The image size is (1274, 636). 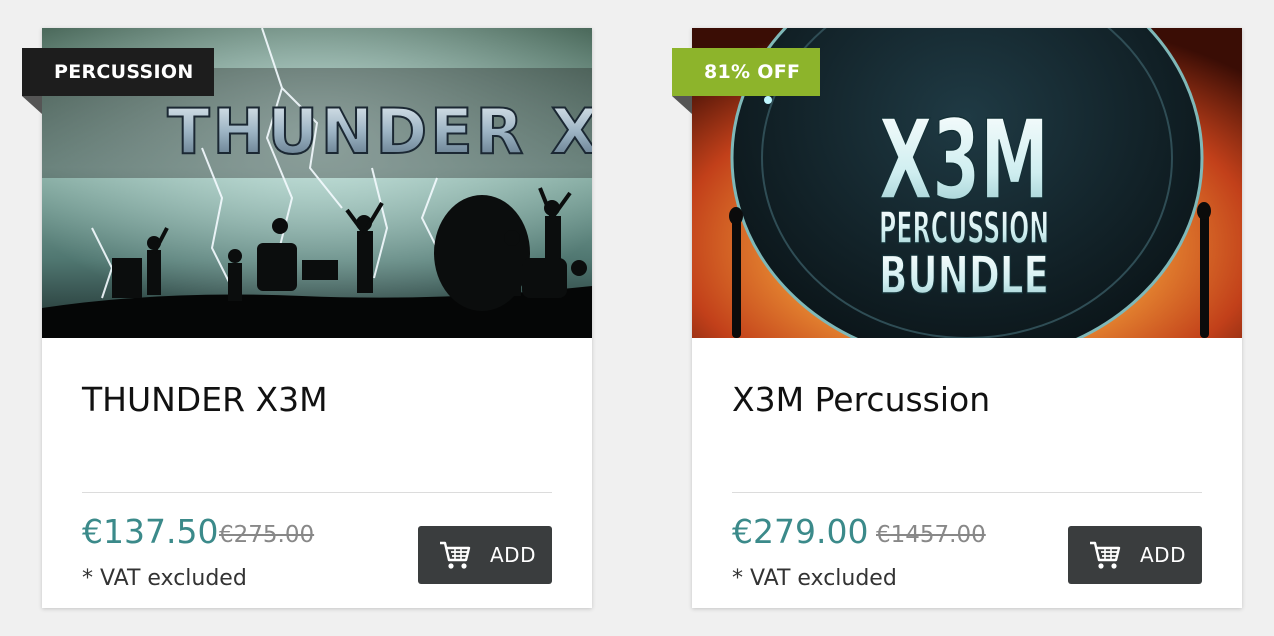 What do you see at coordinates (118, 72) in the screenshot?
I see `category-badge: PERCUSSION` at bounding box center [118, 72].